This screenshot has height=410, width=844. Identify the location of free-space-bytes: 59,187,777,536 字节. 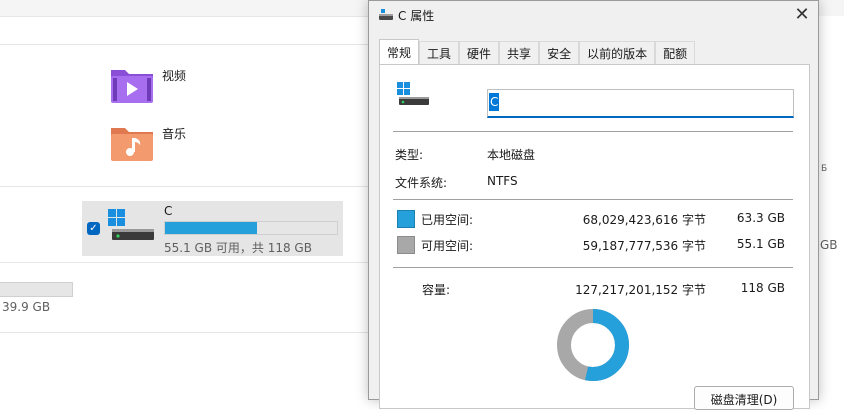
(644, 246).